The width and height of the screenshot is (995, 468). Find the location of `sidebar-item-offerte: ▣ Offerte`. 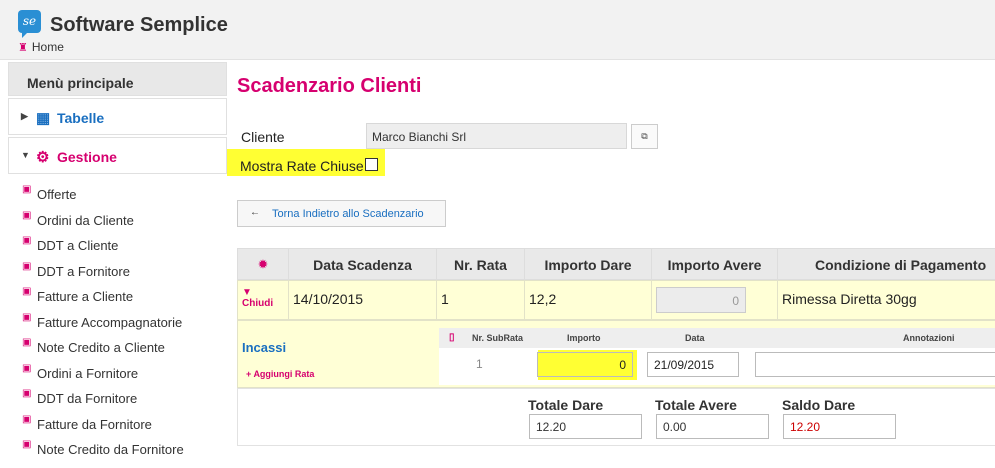

sidebar-item-offerte: ▣ Offerte is located at coordinates (117, 198).